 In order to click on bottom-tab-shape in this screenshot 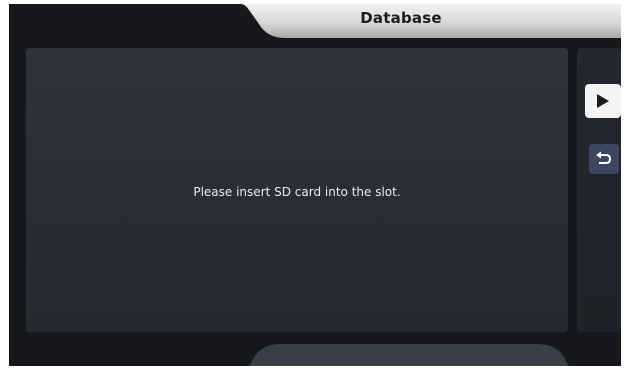, I will do `click(409, 355)`.